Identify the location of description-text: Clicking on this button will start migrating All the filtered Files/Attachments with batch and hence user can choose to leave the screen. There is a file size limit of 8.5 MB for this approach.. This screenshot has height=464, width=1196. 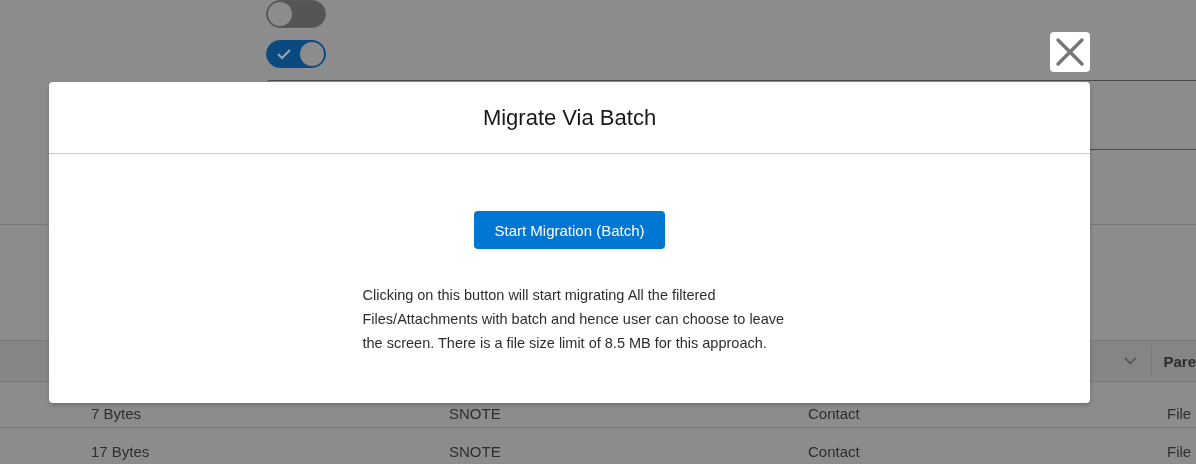
(574, 319).